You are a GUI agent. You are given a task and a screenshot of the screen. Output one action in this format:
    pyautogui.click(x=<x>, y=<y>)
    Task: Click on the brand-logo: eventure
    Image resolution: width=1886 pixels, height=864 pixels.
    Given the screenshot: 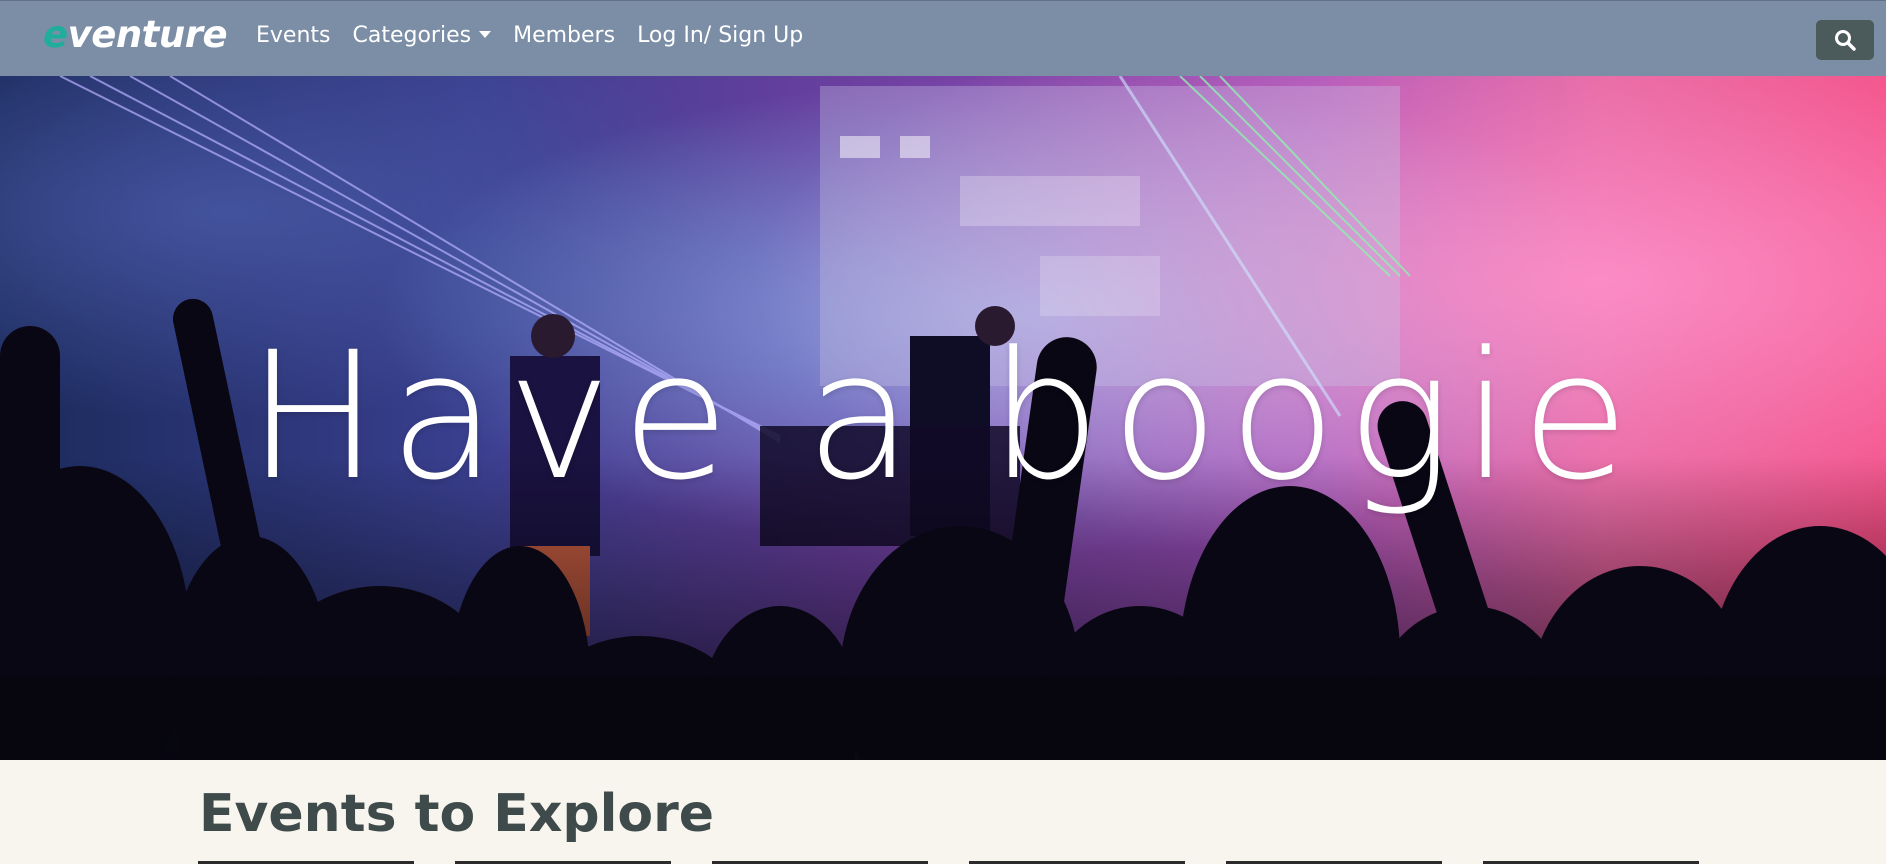 What is the action you would take?
    pyautogui.click(x=135, y=34)
    